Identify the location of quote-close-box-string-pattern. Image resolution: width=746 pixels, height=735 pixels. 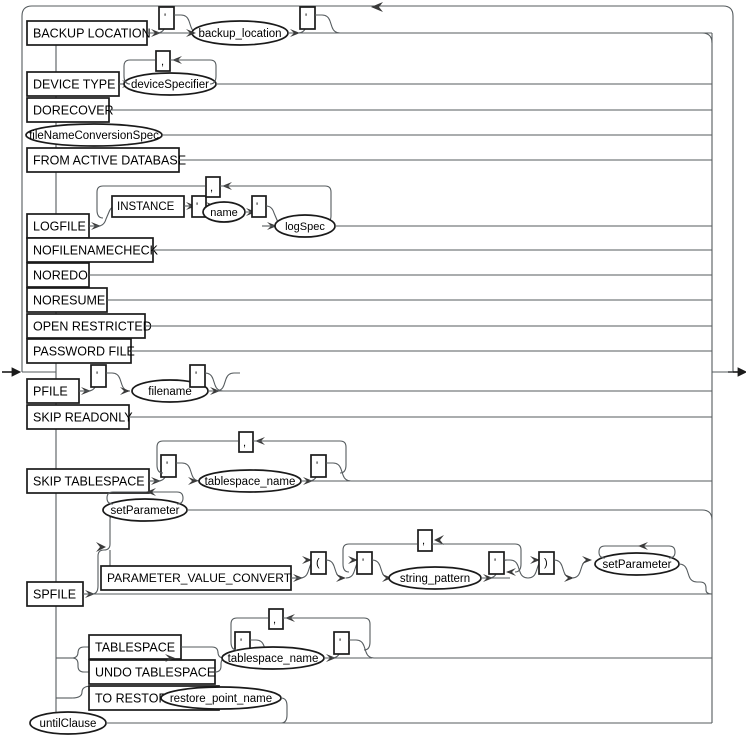
(496, 563).